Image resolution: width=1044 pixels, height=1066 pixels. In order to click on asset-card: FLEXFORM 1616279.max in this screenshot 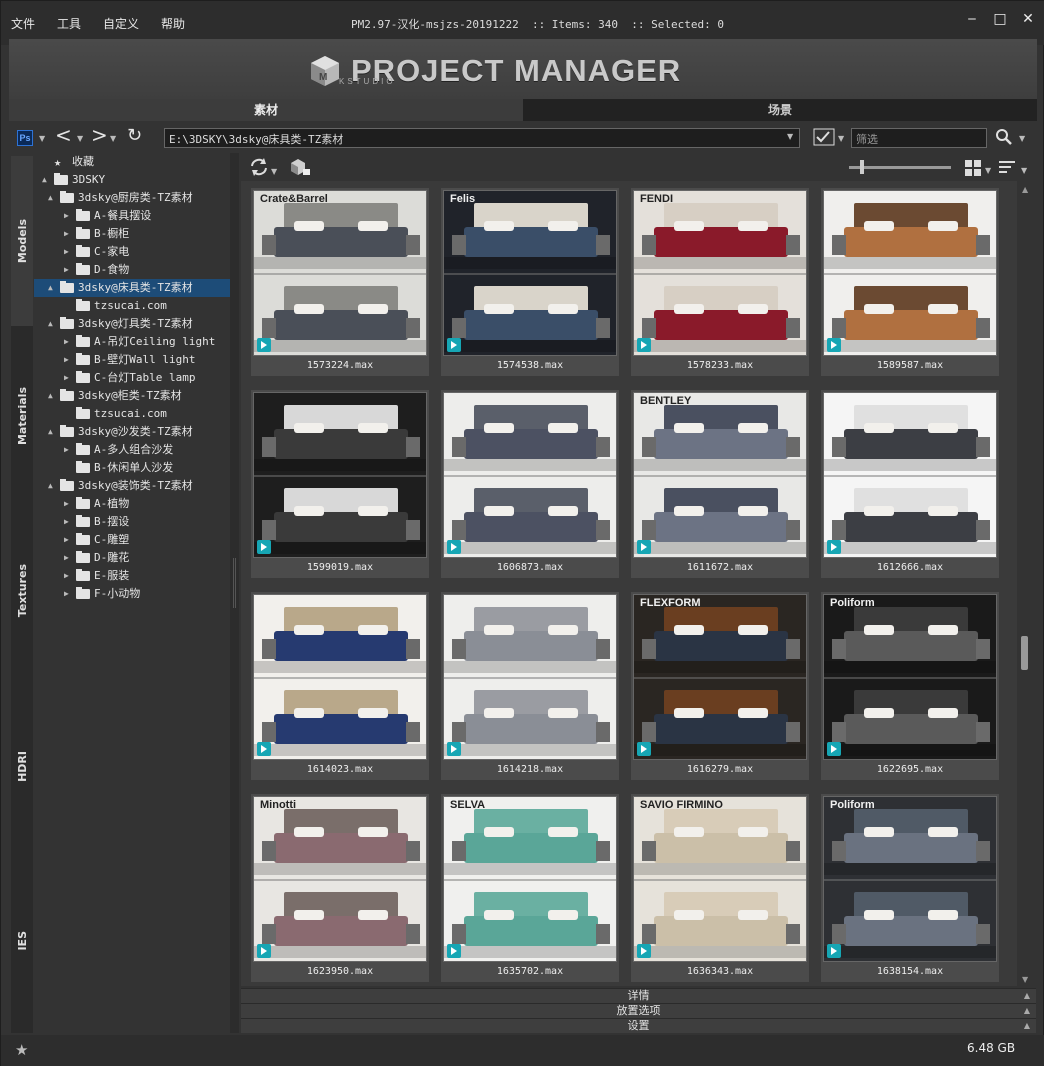, I will do `click(720, 686)`.